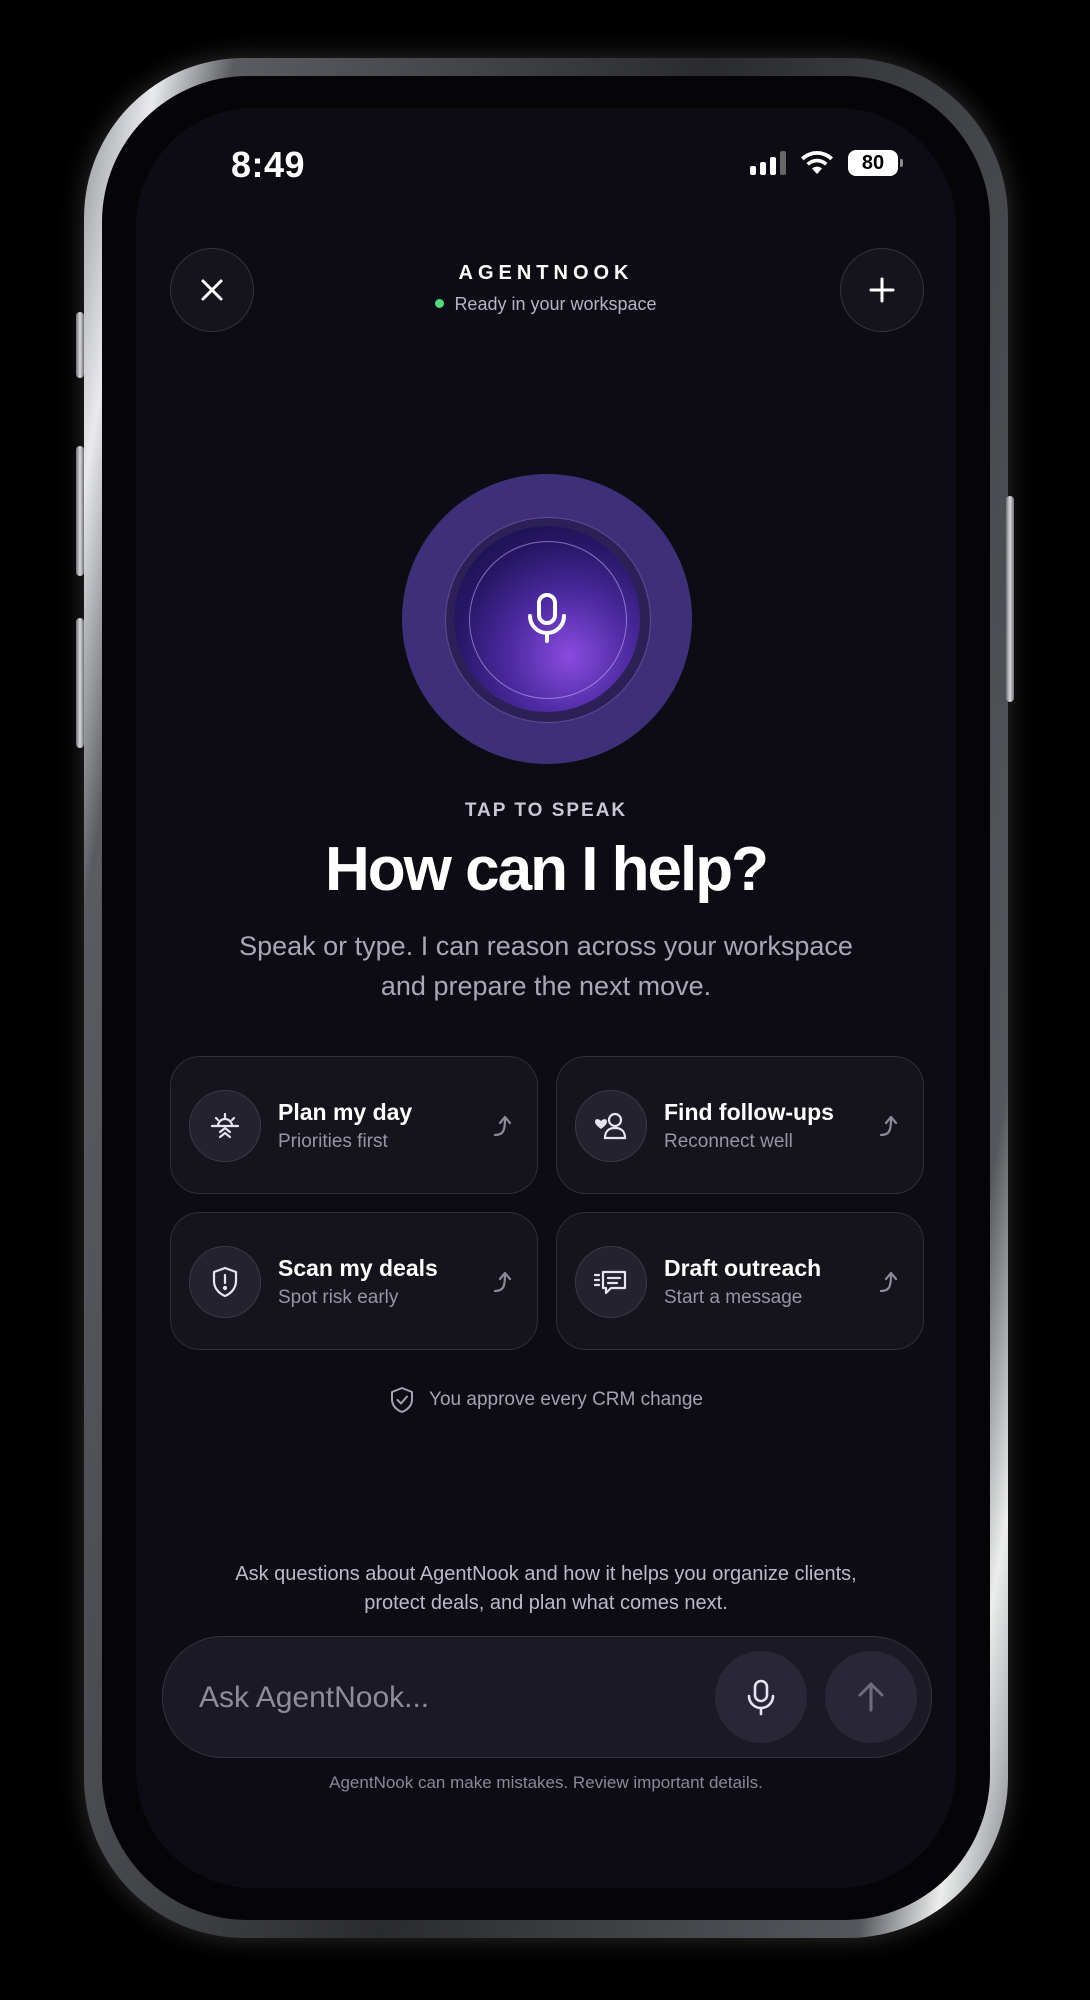 The height and width of the screenshot is (2000, 1090). Describe the element at coordinates (333, 1141) in the screenshot. I see `card-subtitle: Priorities first` at that location.